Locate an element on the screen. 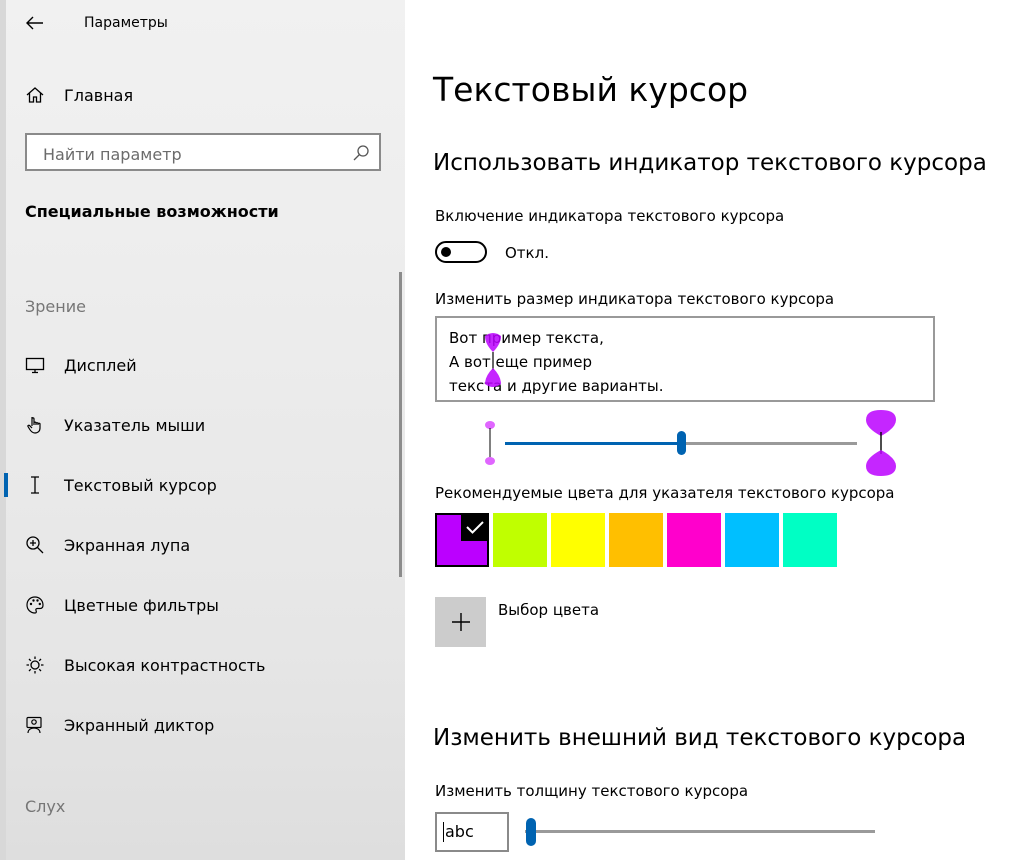 The width and height of the screenshot is (1014, 860). nav-home: Главная is located at coordinates (197, 95).